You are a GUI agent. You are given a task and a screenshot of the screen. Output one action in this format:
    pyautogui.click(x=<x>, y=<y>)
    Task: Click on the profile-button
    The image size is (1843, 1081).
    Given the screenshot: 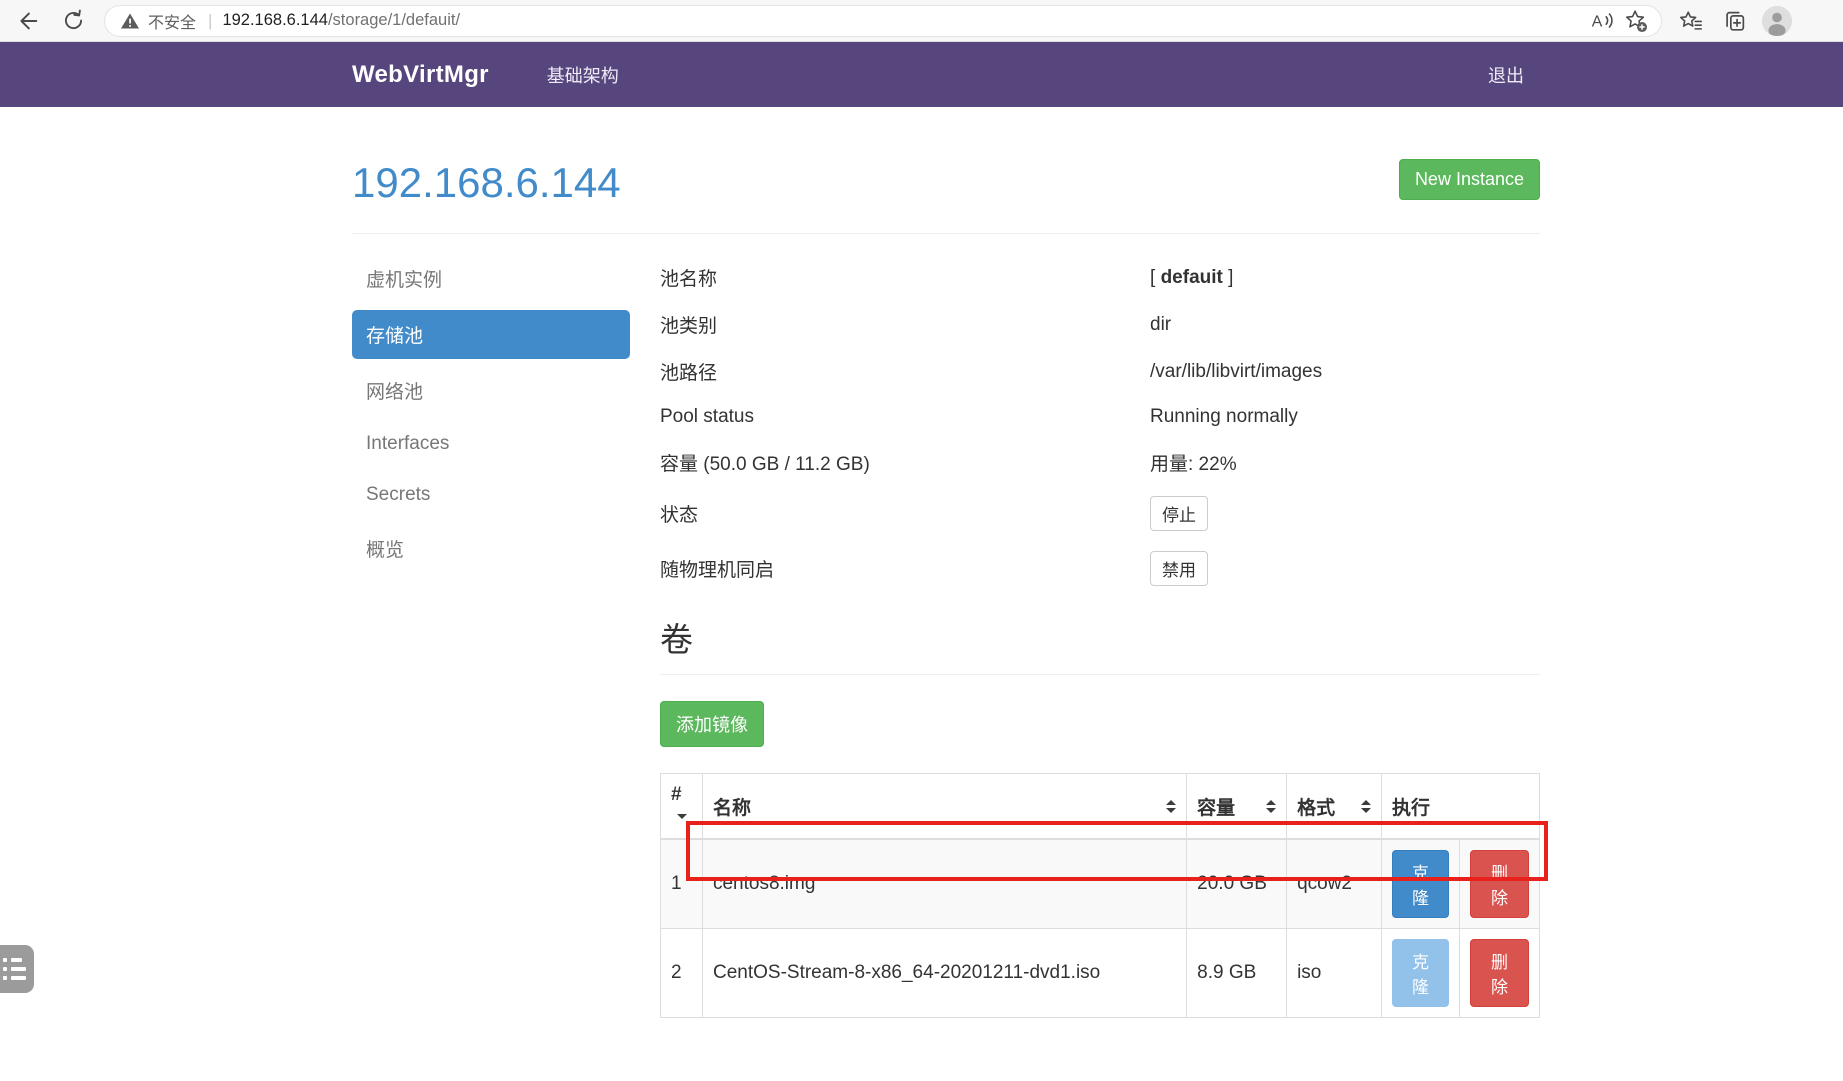 What is the action you would take?
    pyautogui.click(x=1777, y=20)
    